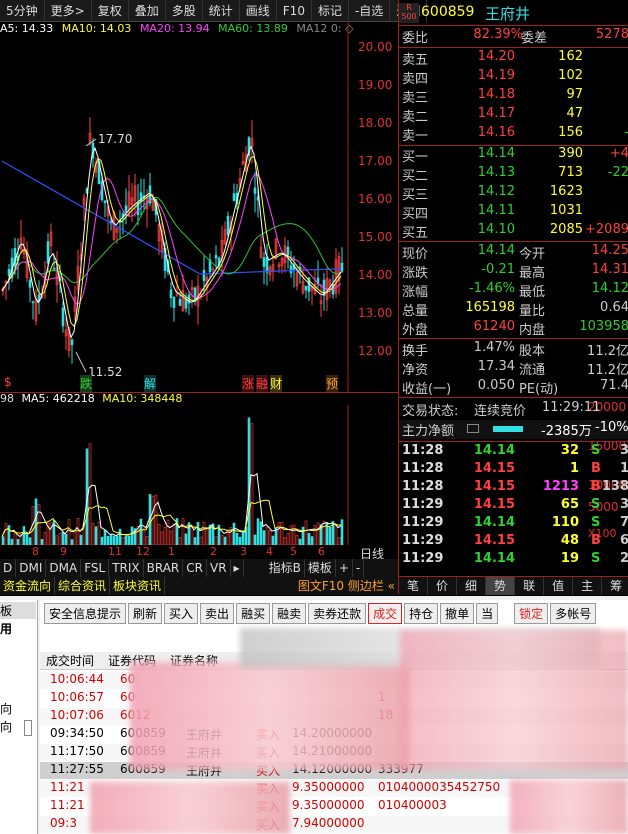 The image size is (628, 834). Describe the element at coordinates (28, 728) in the screenshot. I see `scroll-handle` at that location.